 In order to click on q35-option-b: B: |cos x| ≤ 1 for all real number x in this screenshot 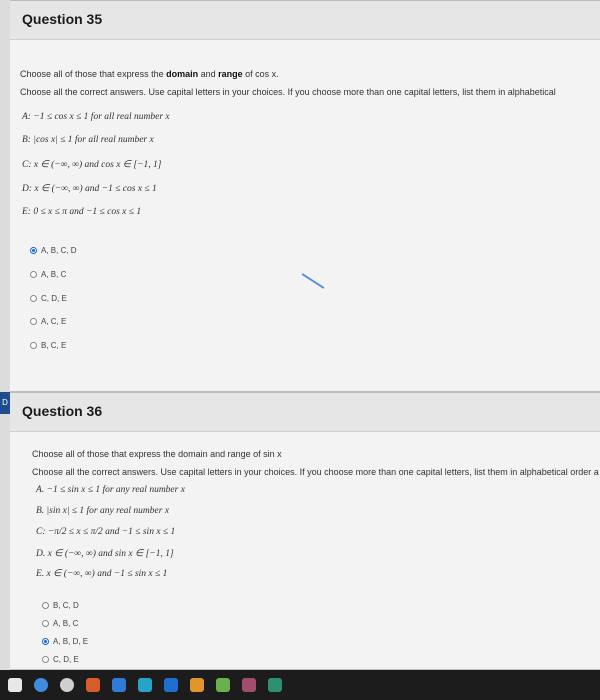, I will do `click(88, 140)`.